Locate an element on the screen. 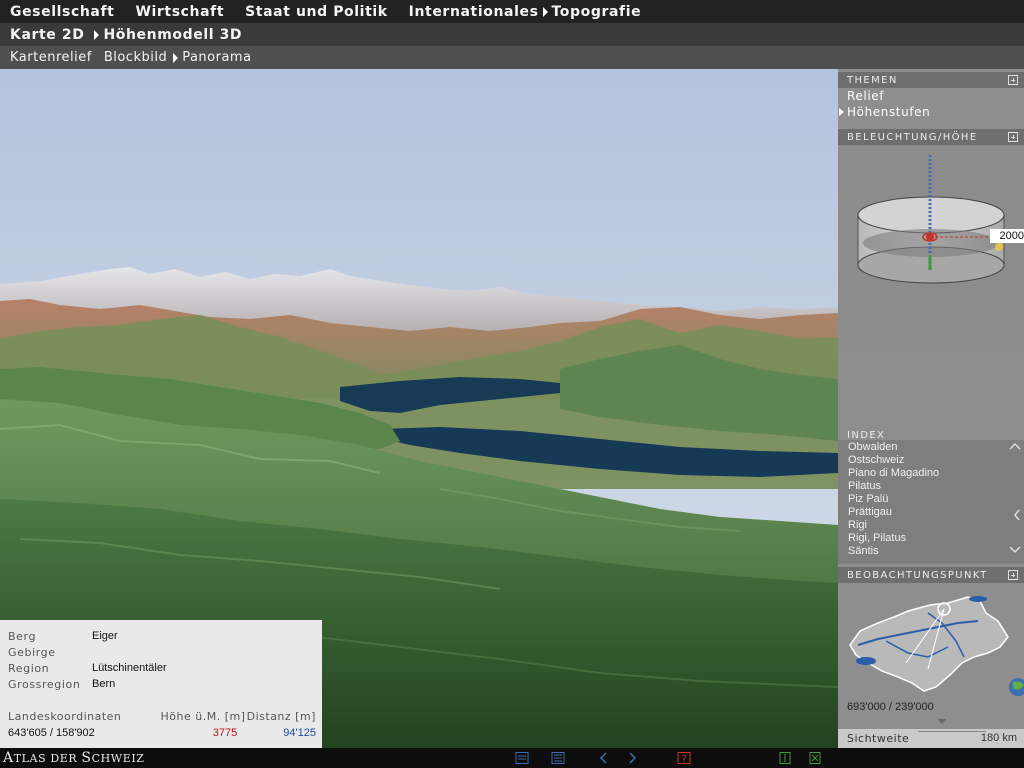 This screenshot has height=768, width=1024. menu-panorama: Panorama is located at coordinates (212, 57).